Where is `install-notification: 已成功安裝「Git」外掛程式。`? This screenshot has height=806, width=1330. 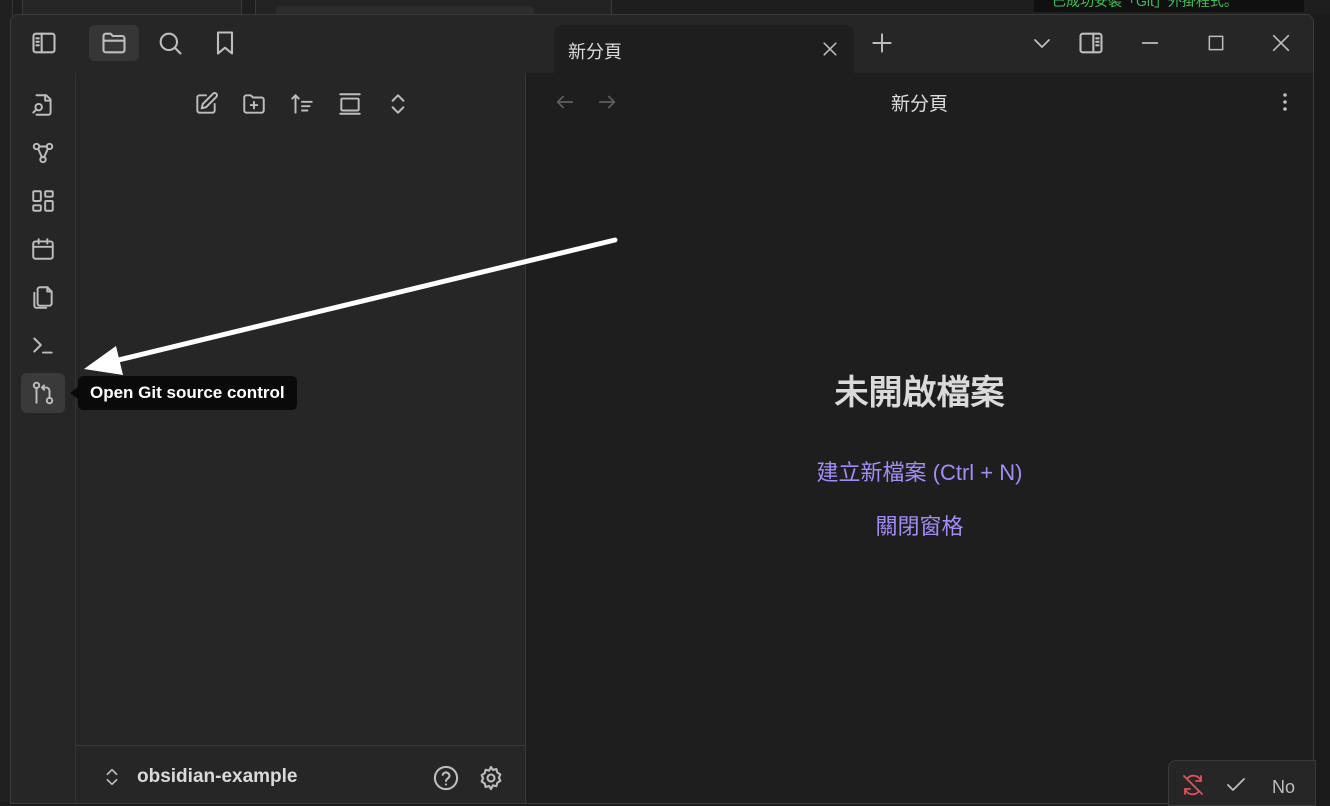
install-notification: 已成功安裝「Git」外掛程式。 is located at coordinates (1169, 6).